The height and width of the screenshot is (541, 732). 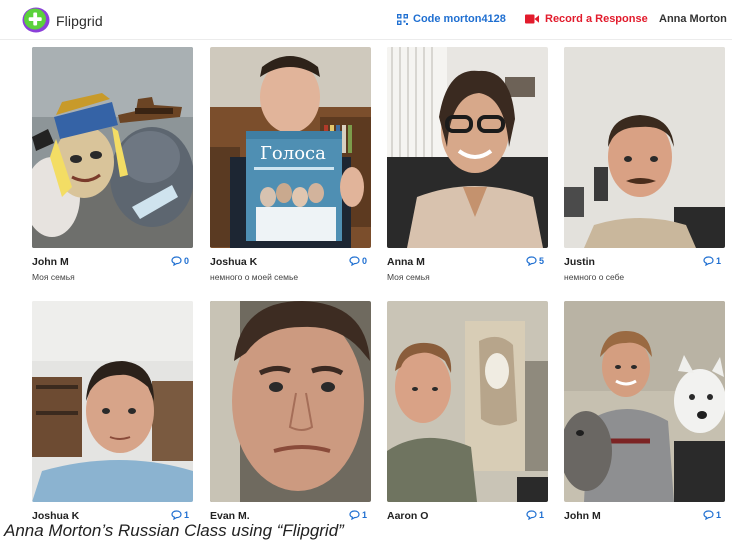 I want to click on tile-subtitle: немного о моей семье, so click(x=254, y=277).